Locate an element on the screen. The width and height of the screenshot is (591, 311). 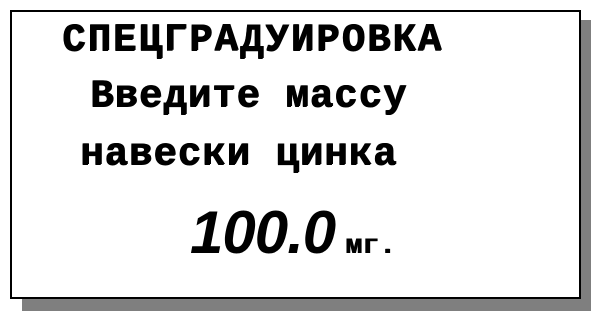
prompt-line-1: Введите массу is located at coordinates (249, 96).